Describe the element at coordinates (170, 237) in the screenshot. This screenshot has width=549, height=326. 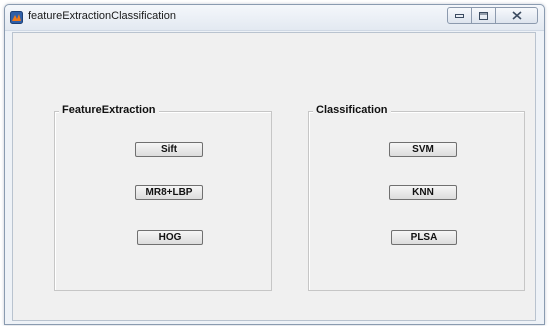
I see `hog-button: HOG` at that location.